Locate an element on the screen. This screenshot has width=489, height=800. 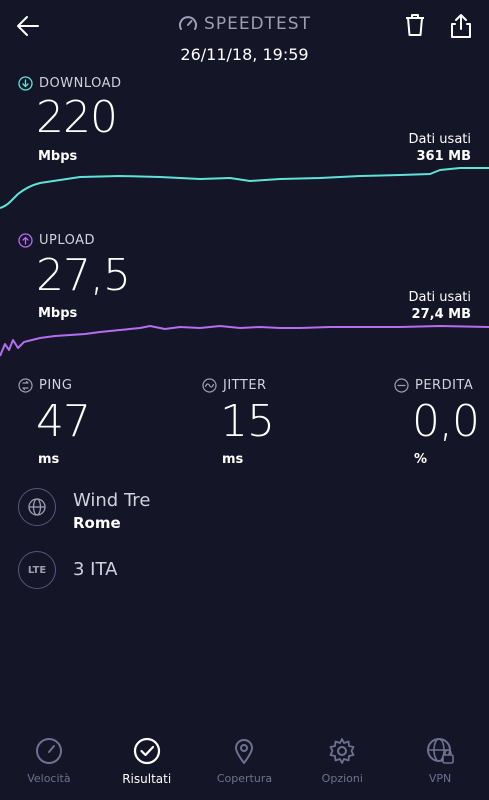
globe-circle is located at coordinates (37, 507).